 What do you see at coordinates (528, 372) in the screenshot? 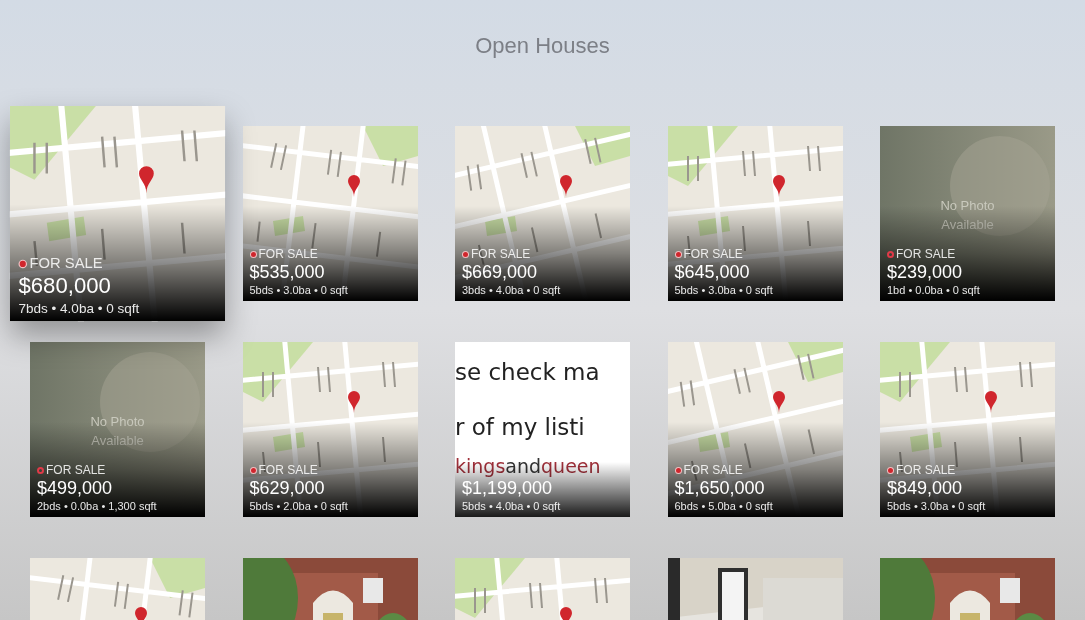
I see `document-text: se check ma` at bounding box center [528, 372].